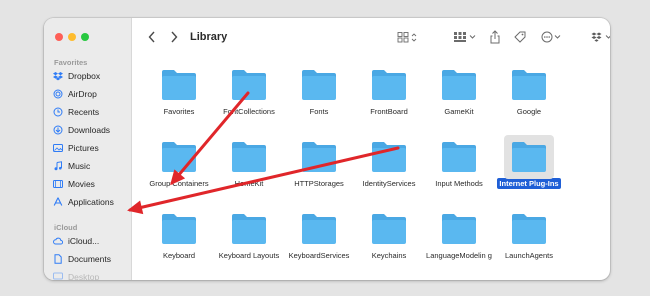 This screenshot has width=650, height=296. I want to click on sidebar-item-applications: Applications, so click(83, 202).